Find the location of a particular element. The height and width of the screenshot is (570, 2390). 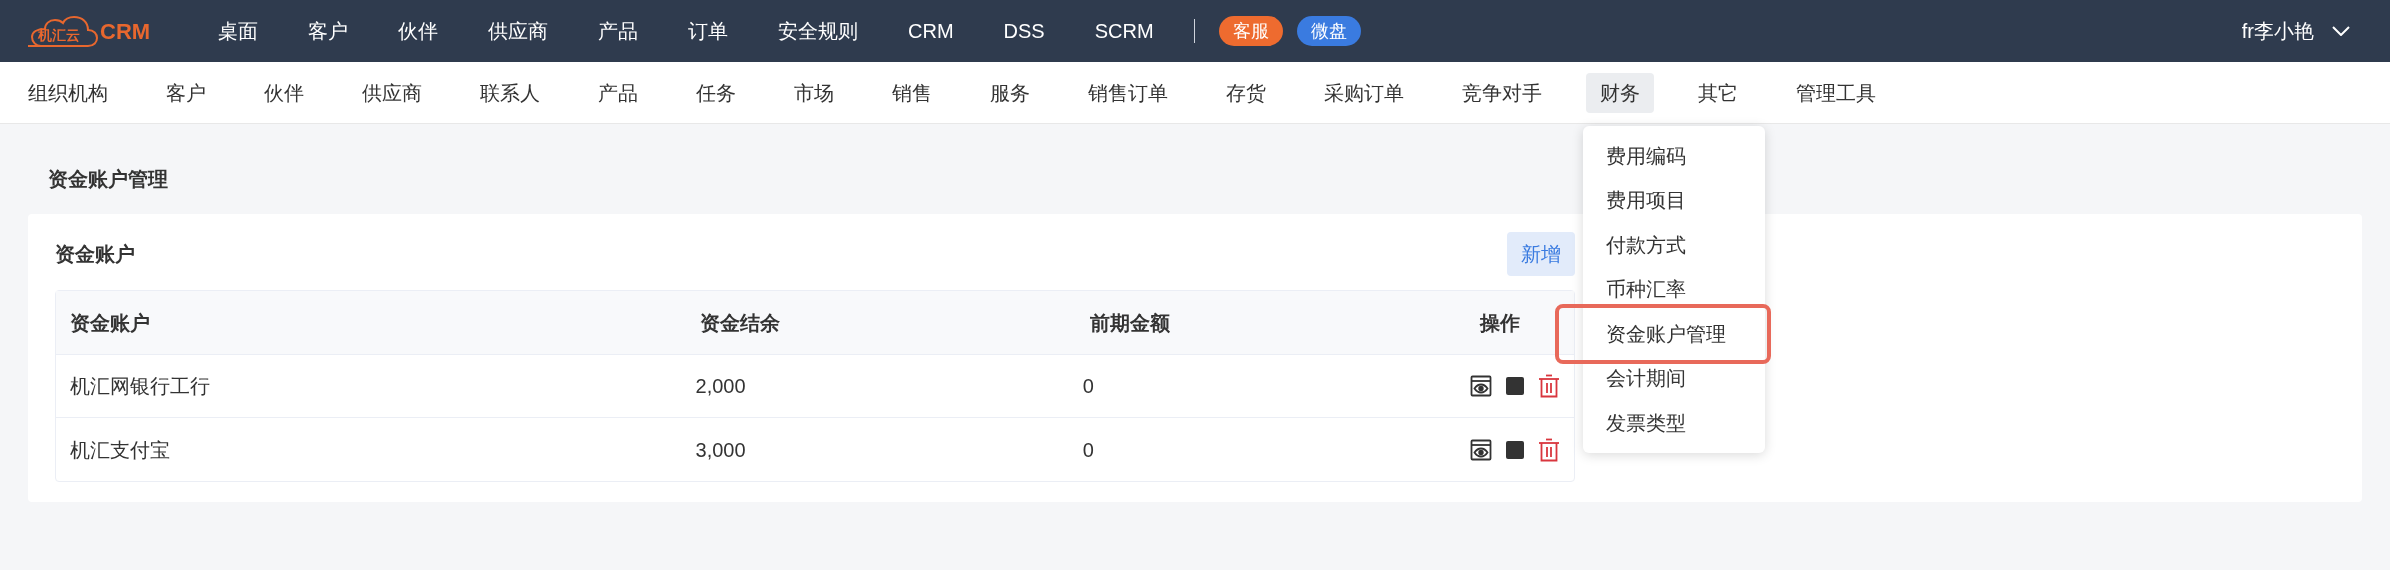

top-nav-item: DSS is located at coordinates (1024, 31).